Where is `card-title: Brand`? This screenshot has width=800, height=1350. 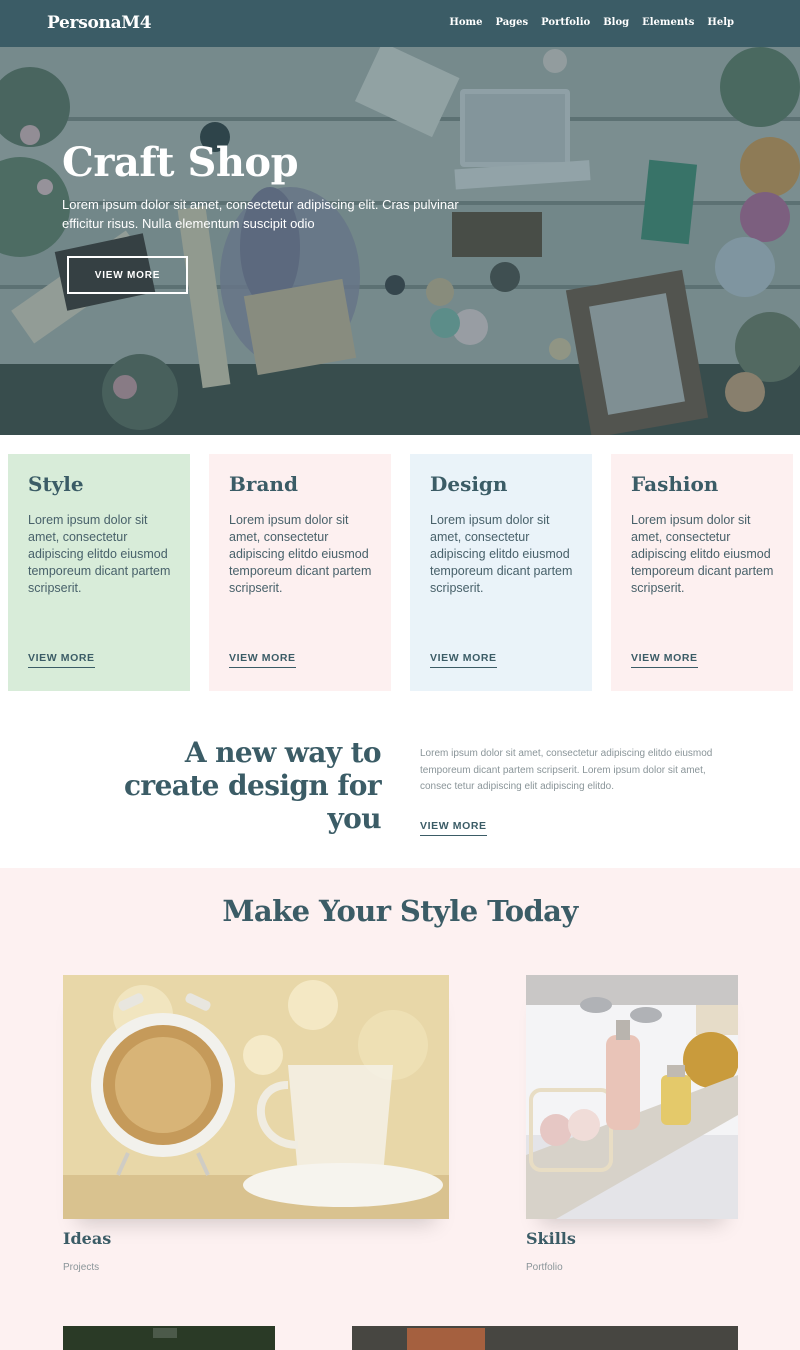 card-title: Brand is located at coordinates (263, 484).